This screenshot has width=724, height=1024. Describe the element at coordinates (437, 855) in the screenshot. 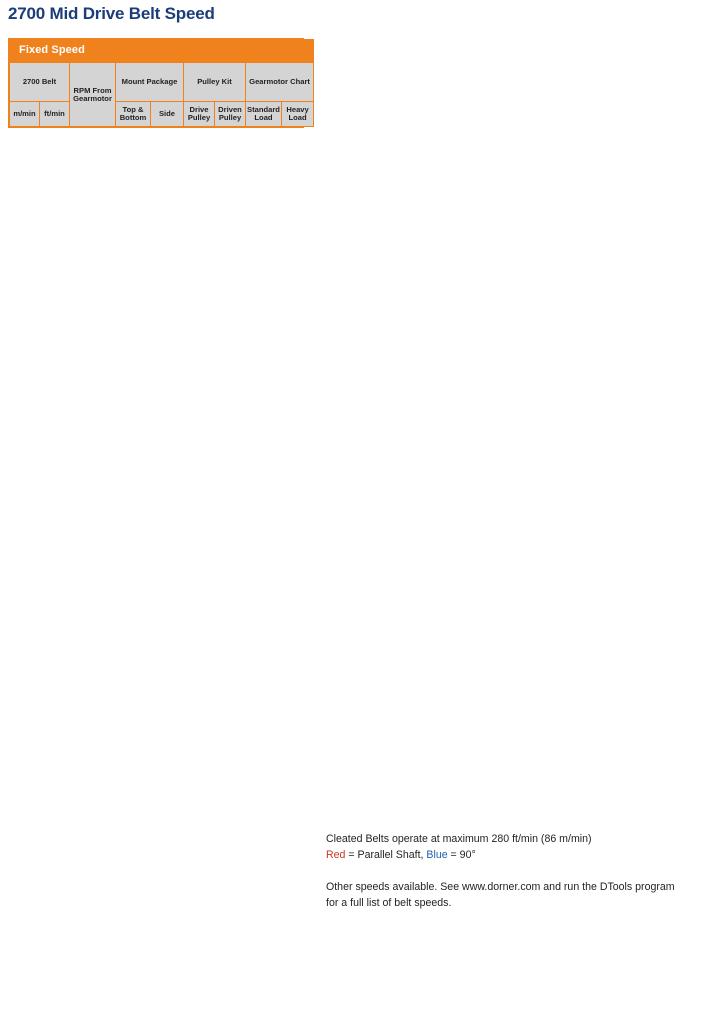

I see `legend-blue-word: Blue` at that location.